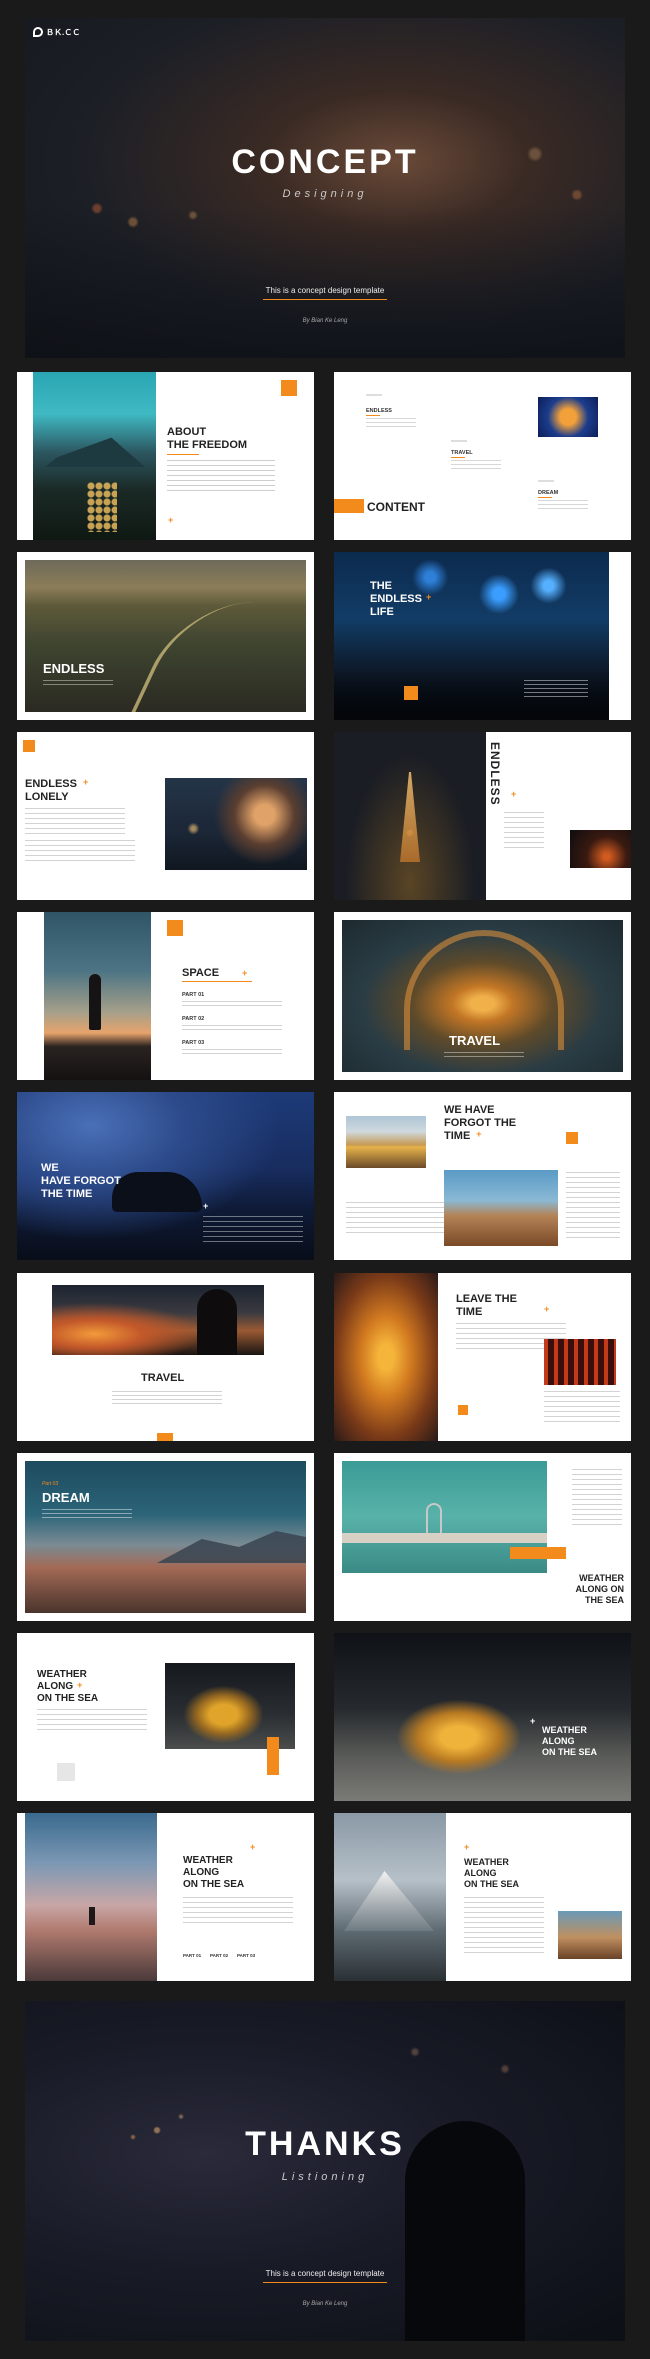 This screenshot has height=2359, width=650. What do you see at coordinates (165, 1537) in the screenshot?
I see `slide-dream: Part 03 DREAM` at bounding box center [165, 1537].